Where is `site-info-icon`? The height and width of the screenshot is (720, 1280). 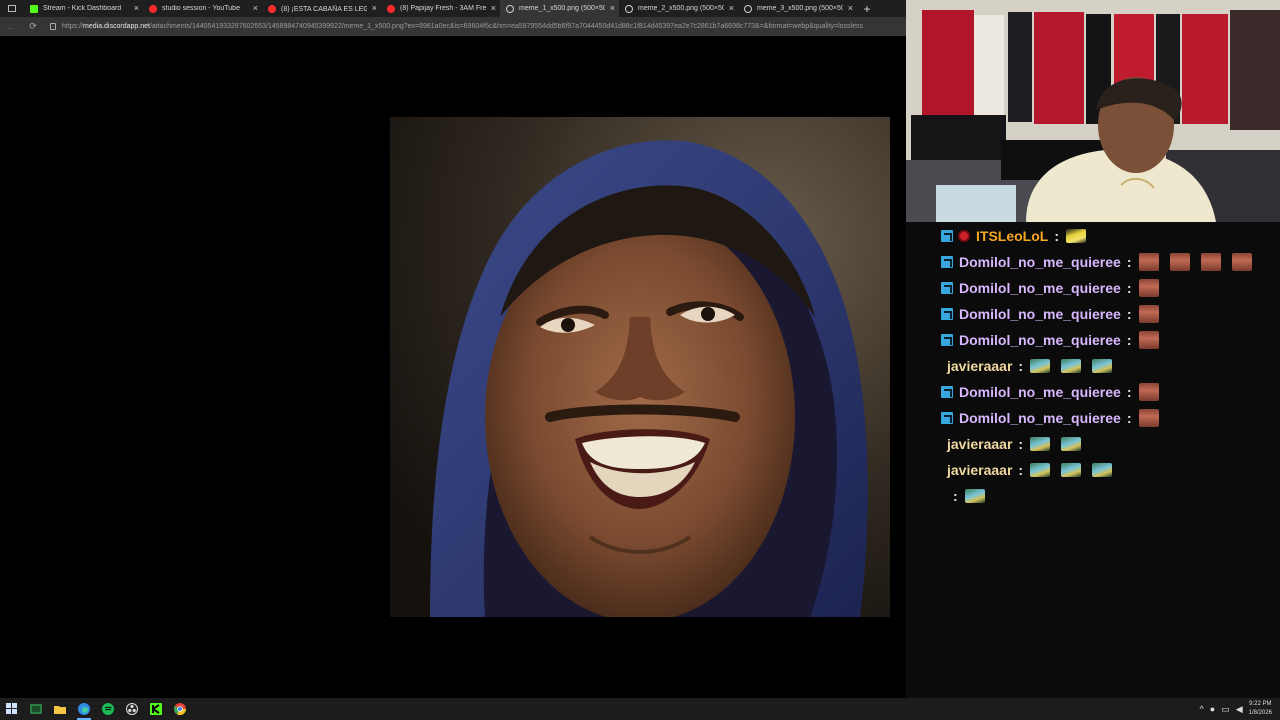
site-info-icon is located at coordinates (53, 26).